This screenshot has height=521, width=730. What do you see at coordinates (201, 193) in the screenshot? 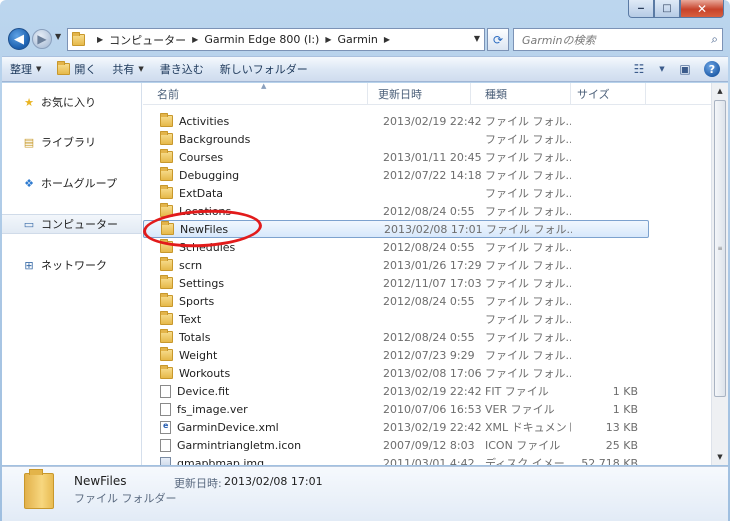
I see `file-name: ExtData` at bounding box center [201, 193].